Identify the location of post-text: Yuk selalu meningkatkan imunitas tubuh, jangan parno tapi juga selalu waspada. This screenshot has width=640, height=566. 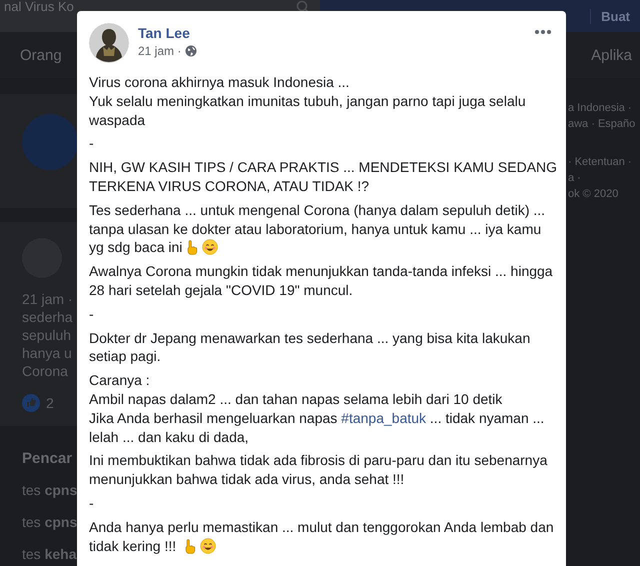
(308, 111).